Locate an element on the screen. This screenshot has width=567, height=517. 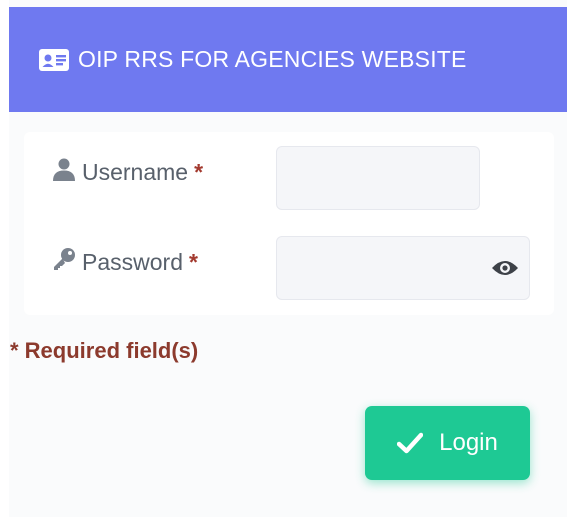
username-label: Username * is located at coordinates (127, 172).